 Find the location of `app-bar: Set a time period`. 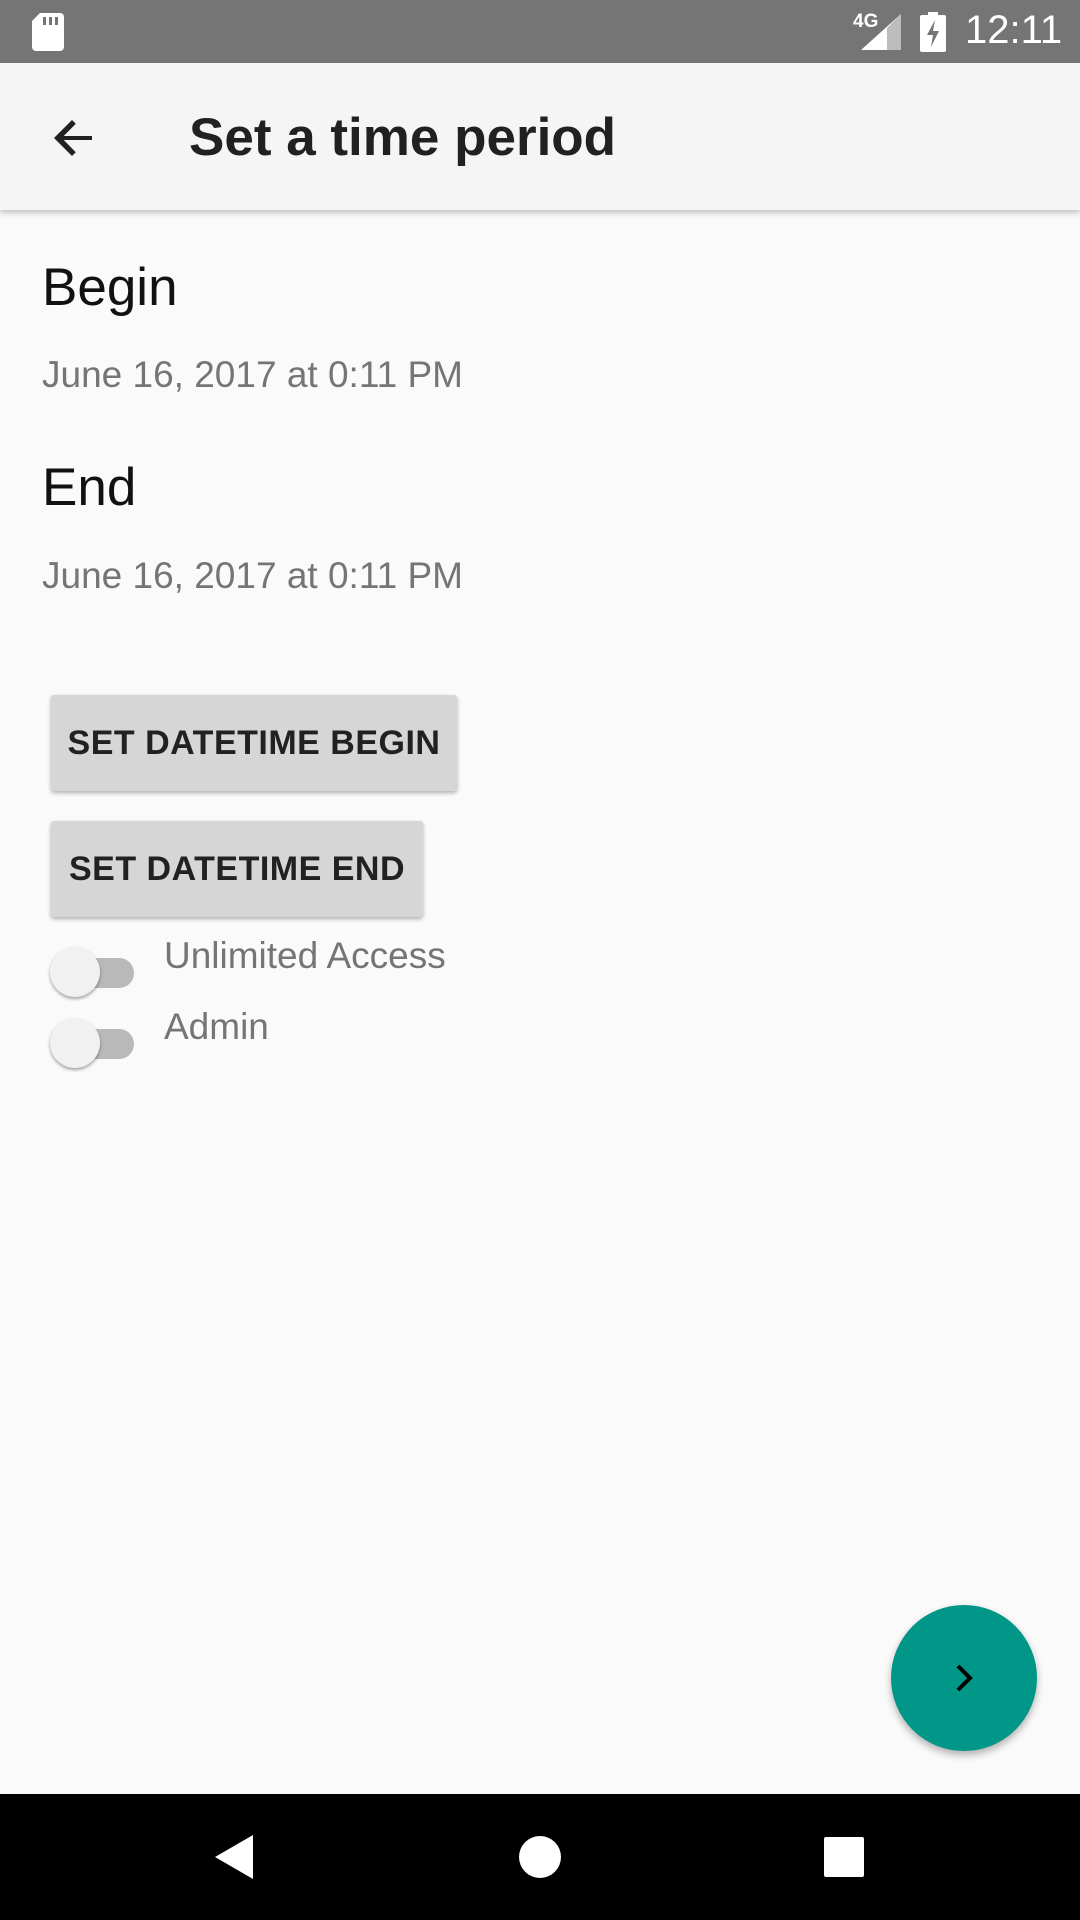

app-bar: Set a time period is located at coordinates (540, 136).